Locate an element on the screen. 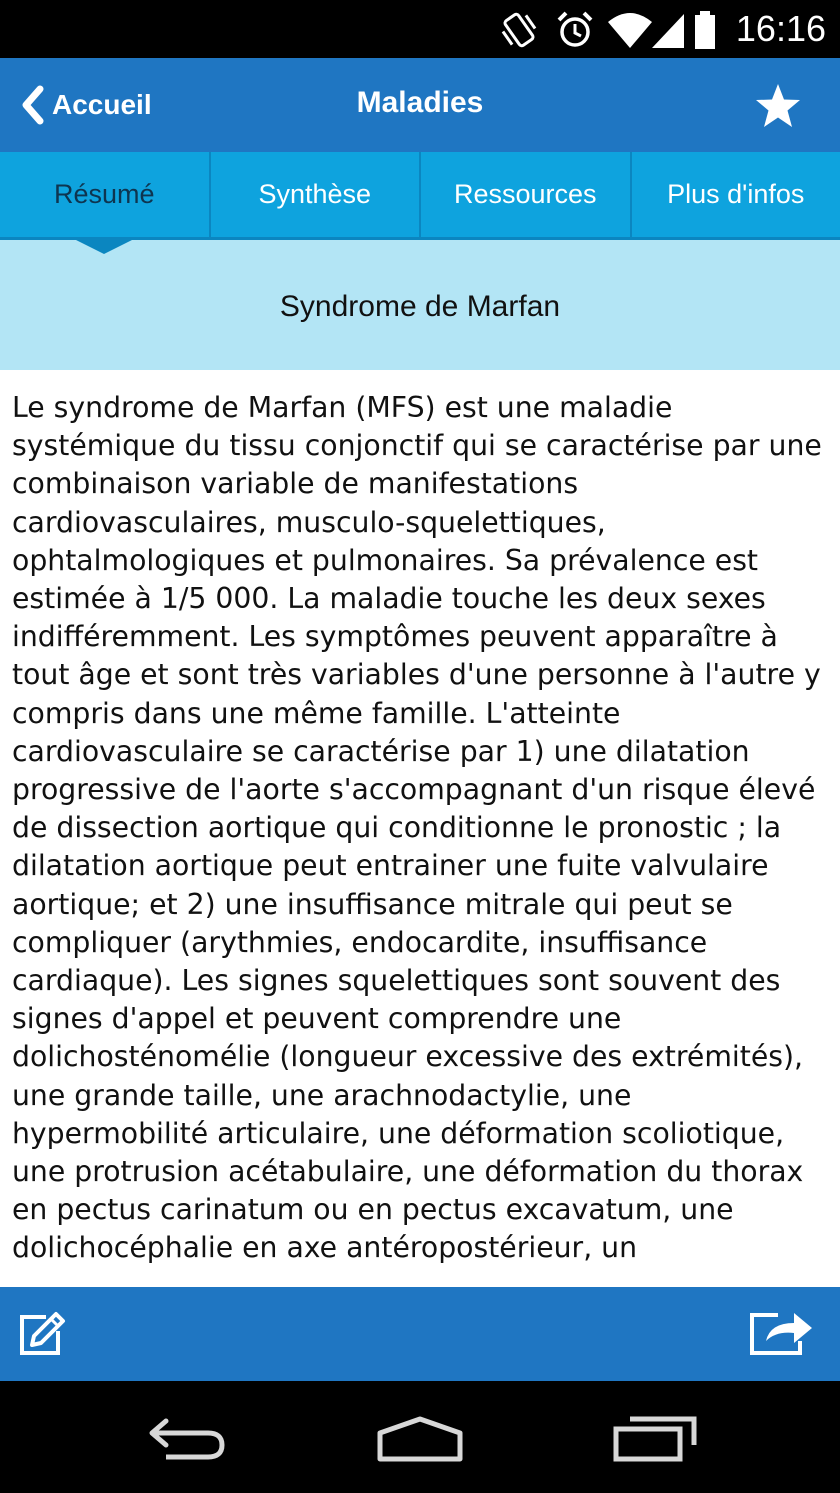 This screenshot has width=840, height=1493. home-nav-icon is located at coordinates (420, 1437).